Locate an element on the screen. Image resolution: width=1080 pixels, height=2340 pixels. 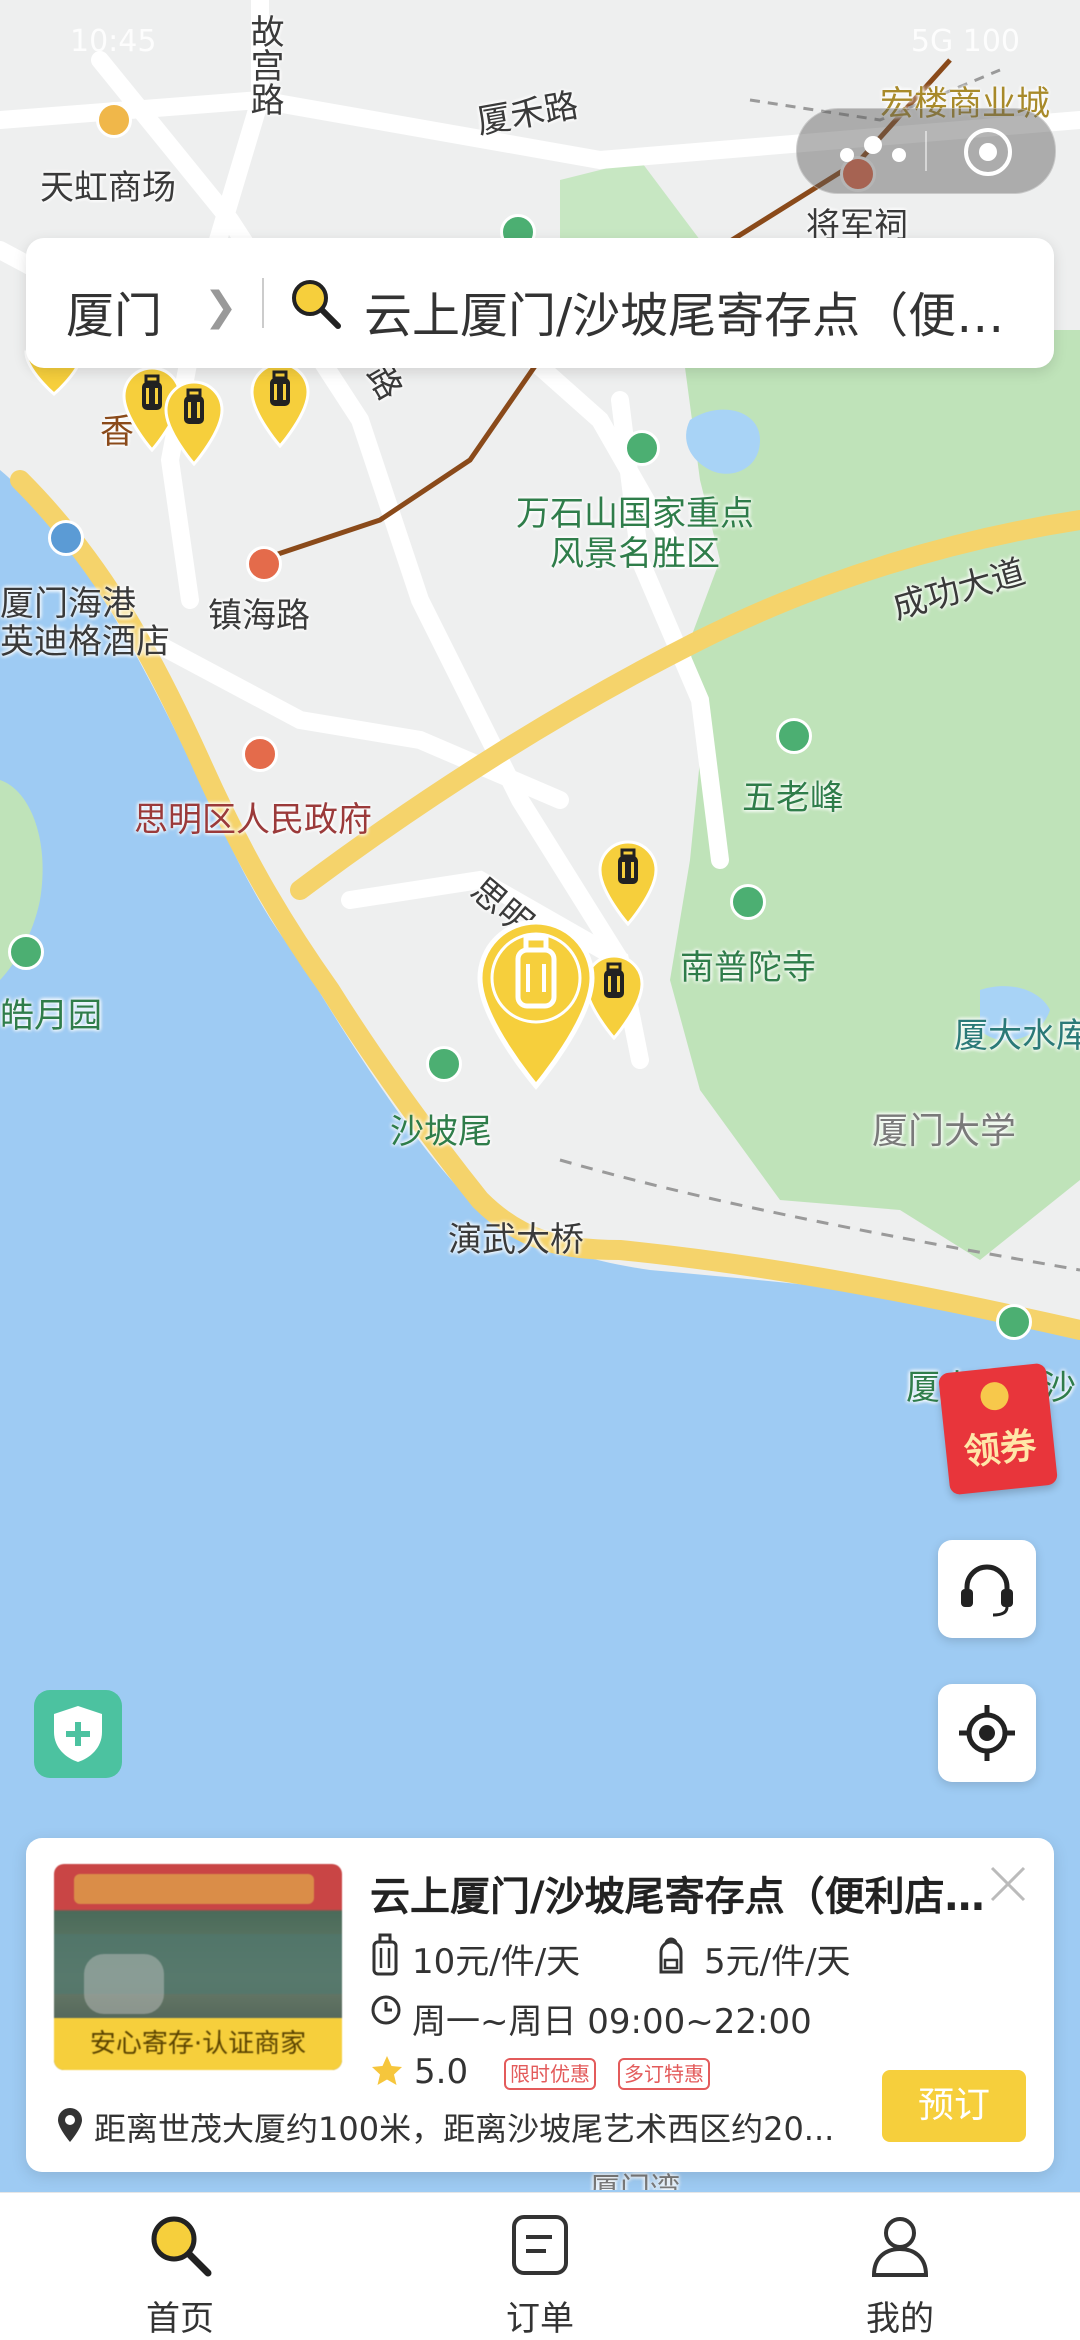
coupon-label: 领券 is located at coordinates (1000, 1449).